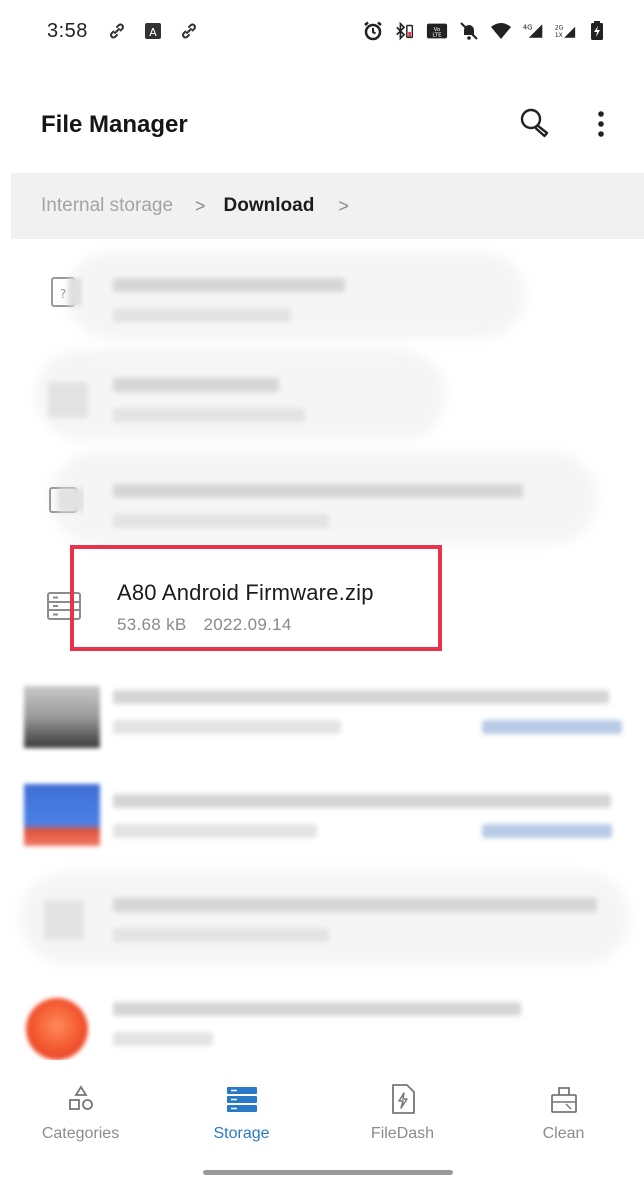 This screenshot has width=644, height=1178. I want to click on app-title: File Manager, so click(114, 124).